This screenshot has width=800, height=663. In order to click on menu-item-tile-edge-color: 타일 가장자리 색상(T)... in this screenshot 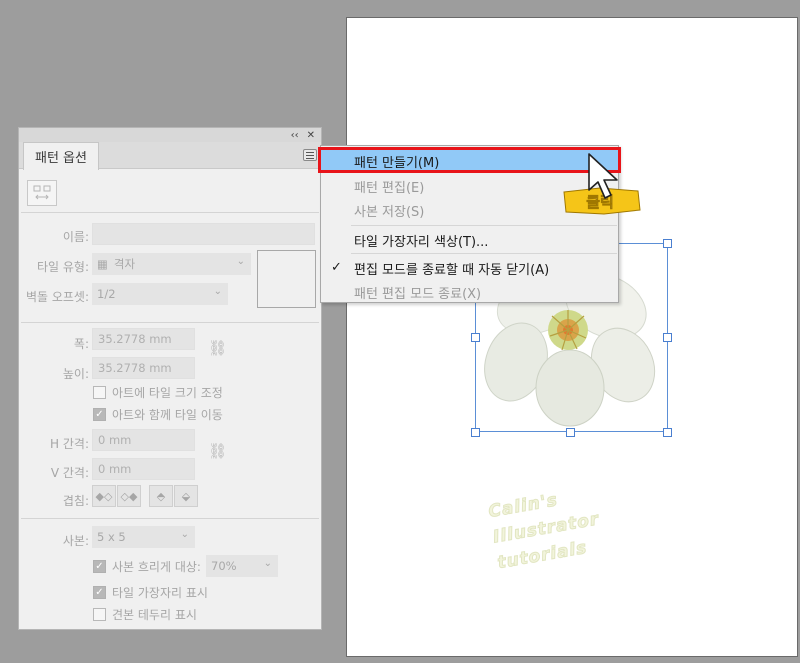, I will do `click(469, 240)`.